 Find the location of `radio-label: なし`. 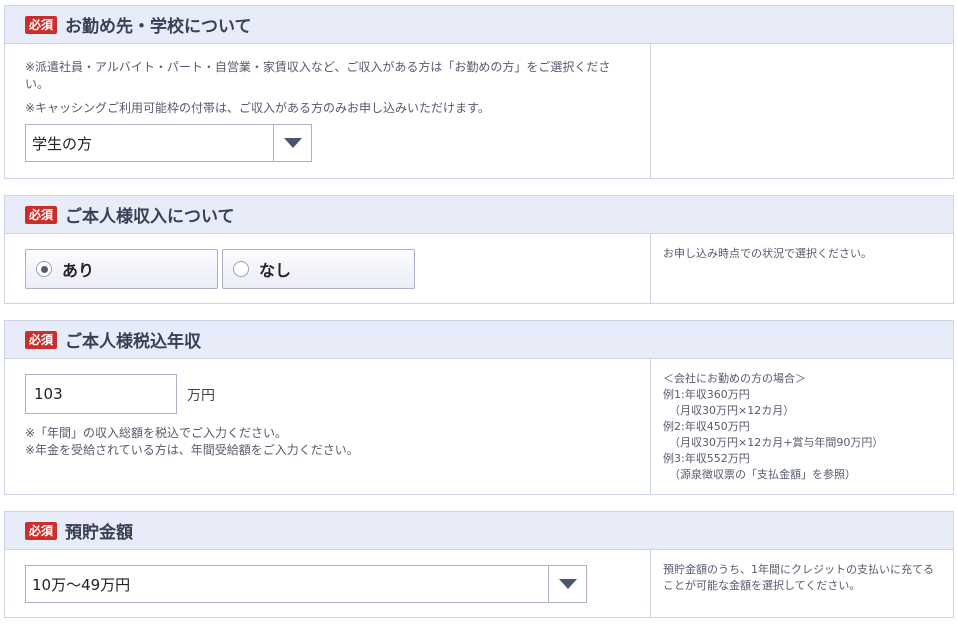

radio-label: なし is located at coordinates (275, 270).